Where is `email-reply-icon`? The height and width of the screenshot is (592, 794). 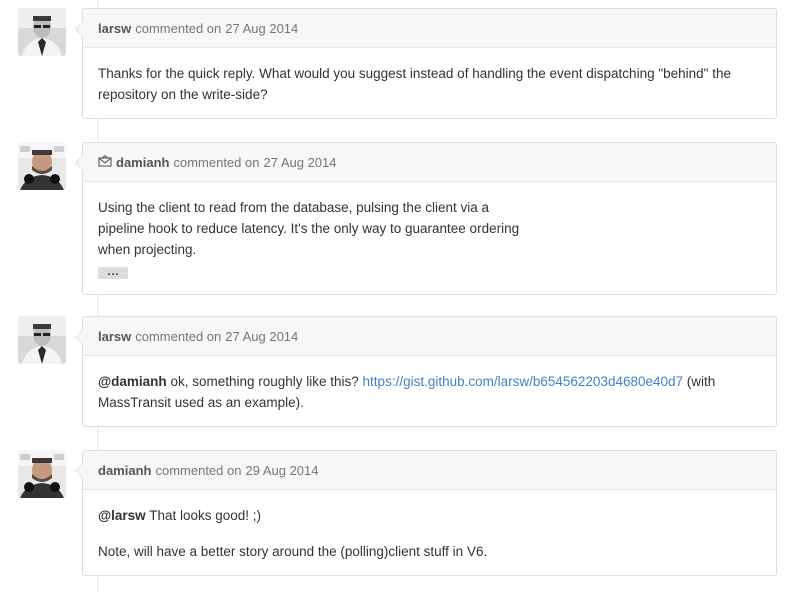
email-reply-icon is located at coordinates (105, 162).